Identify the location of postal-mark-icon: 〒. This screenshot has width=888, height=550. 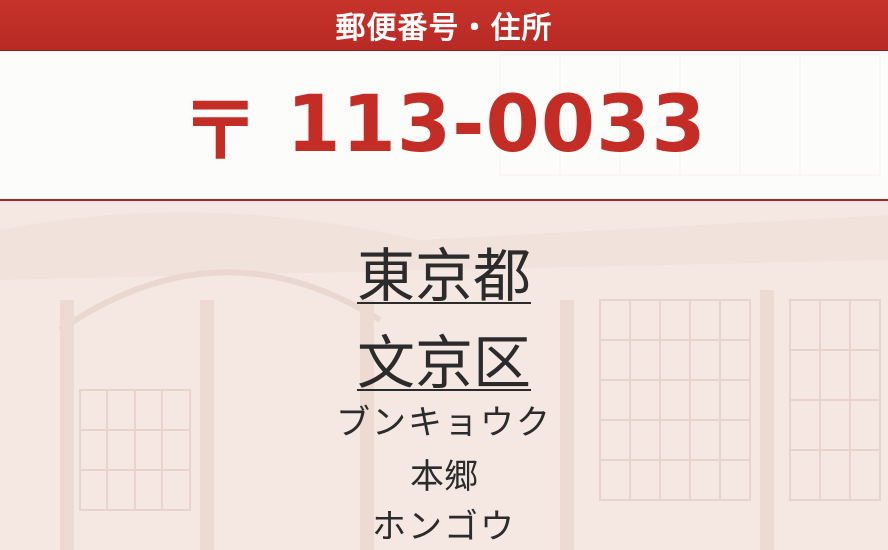
(221, 132).